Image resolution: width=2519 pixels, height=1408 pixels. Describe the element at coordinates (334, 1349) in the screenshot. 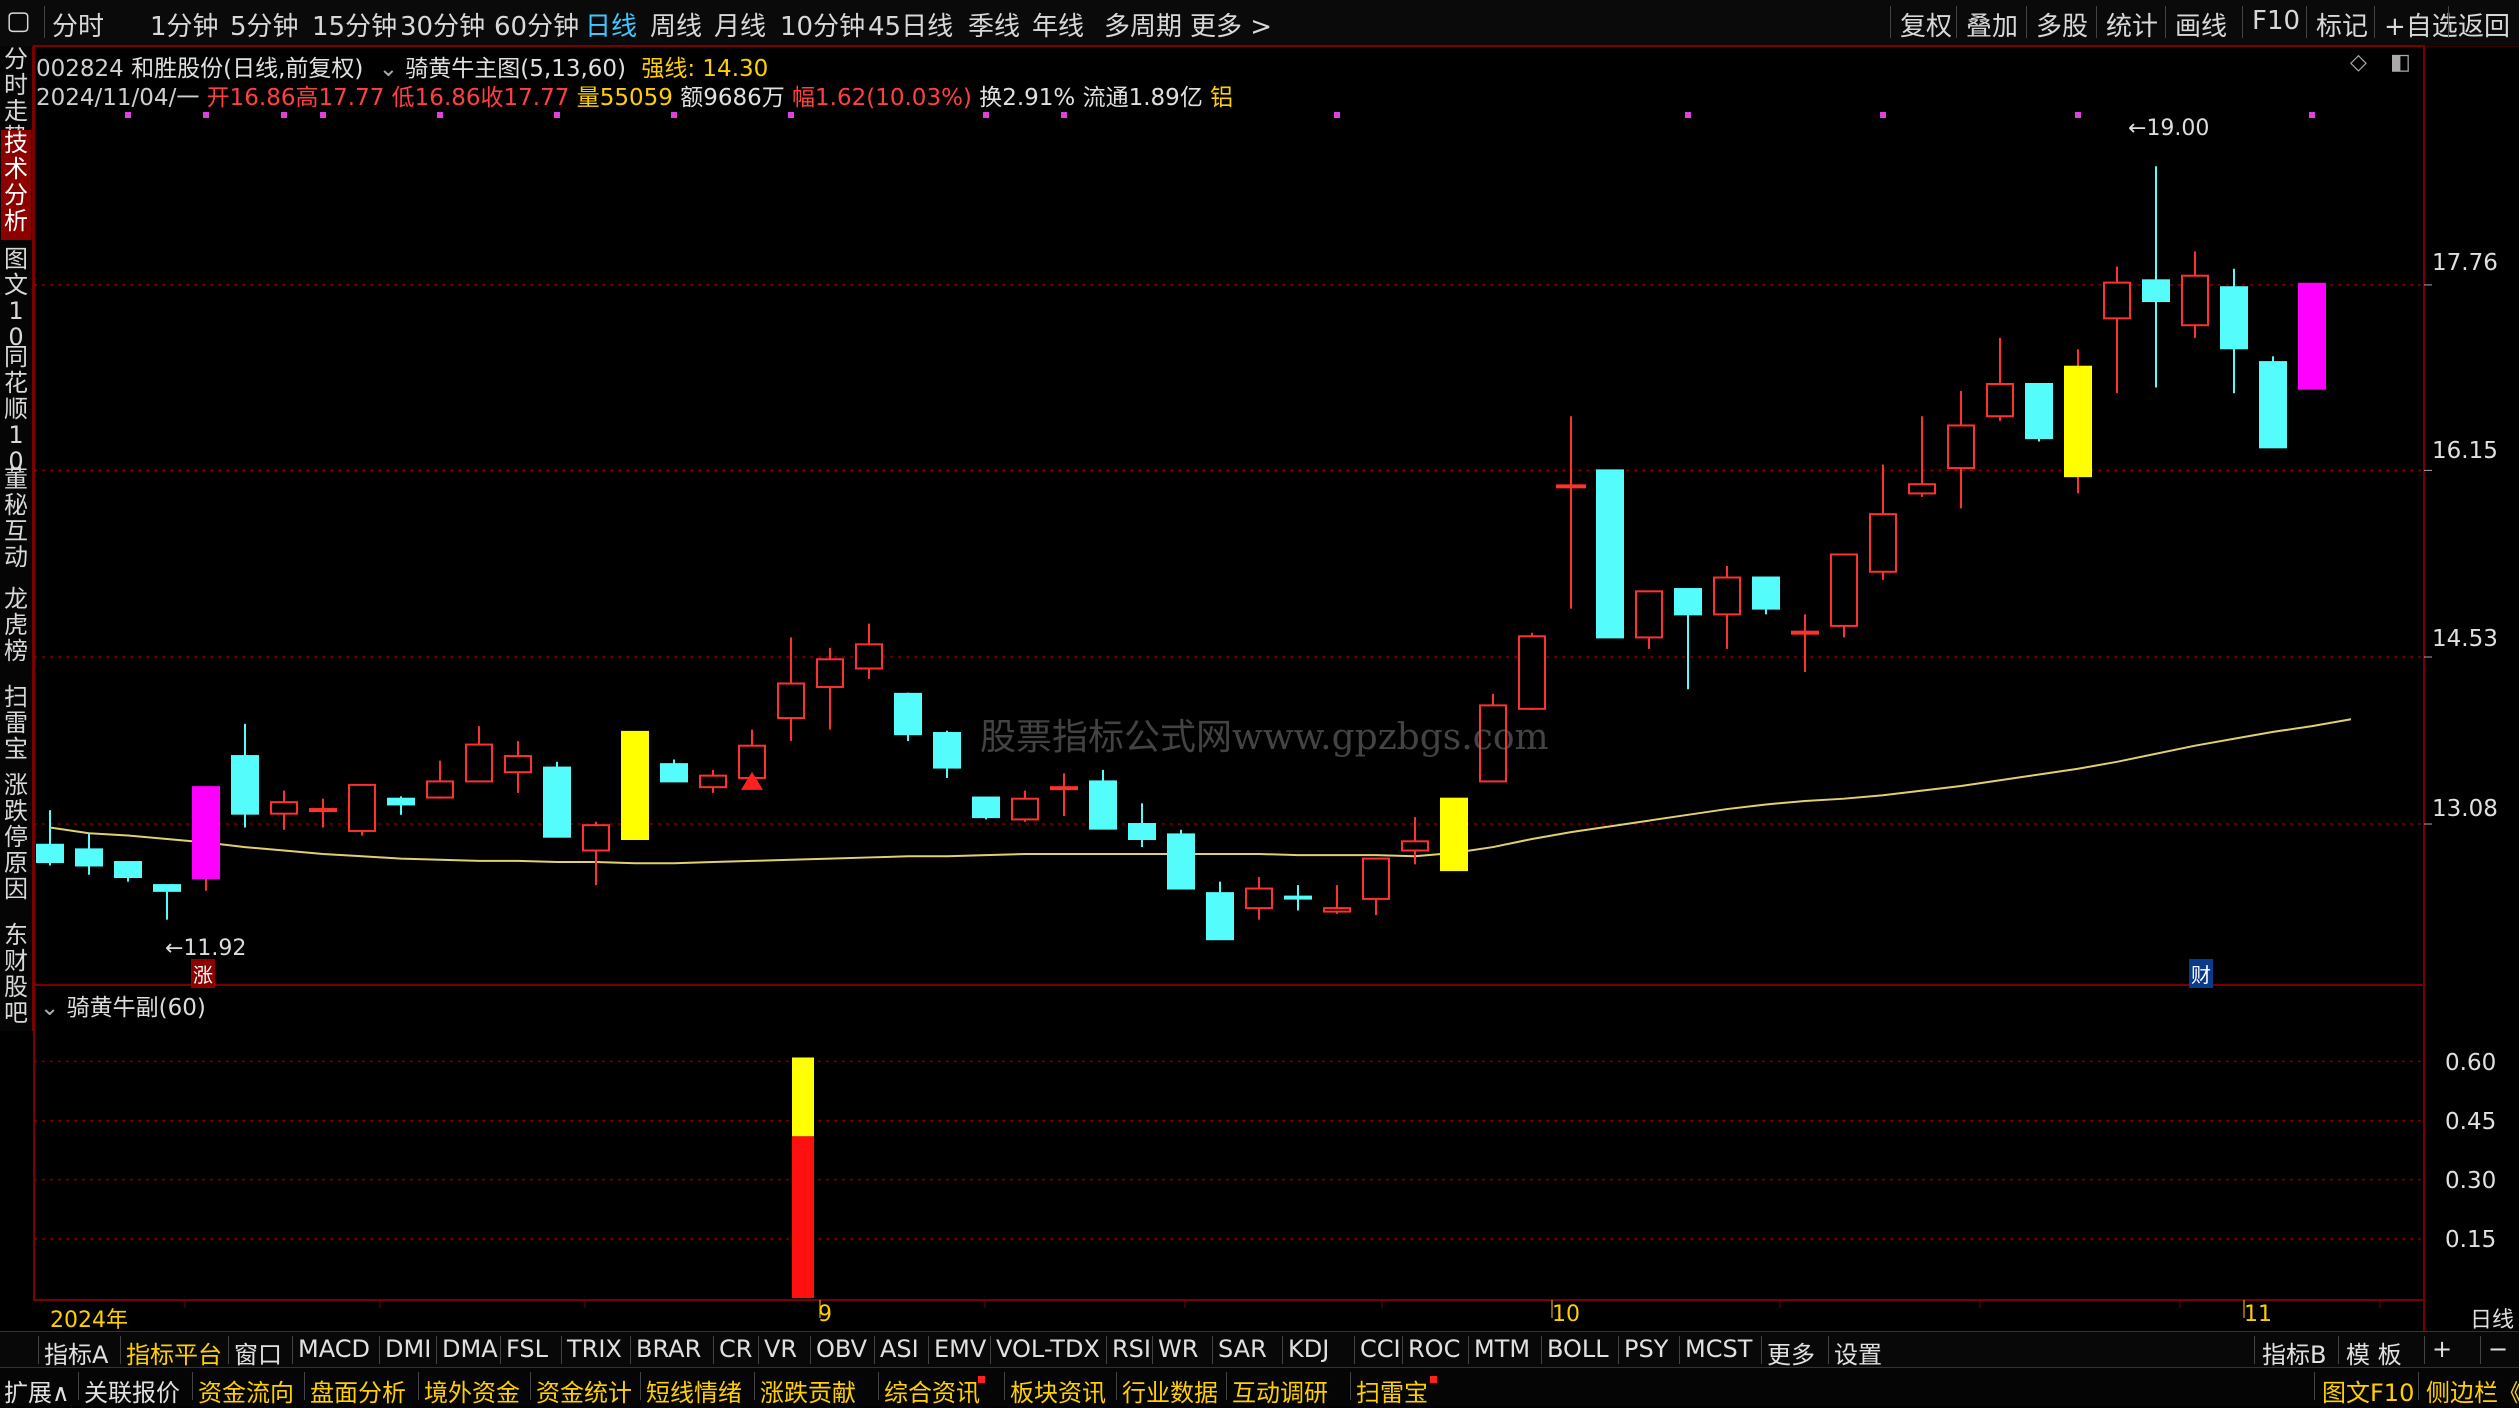

I see `indicator-tab: MACD` at that location.